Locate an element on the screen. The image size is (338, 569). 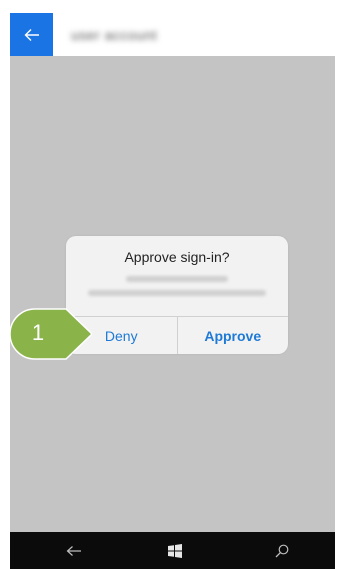
nav-search-button is located at coordinates (282, 550).